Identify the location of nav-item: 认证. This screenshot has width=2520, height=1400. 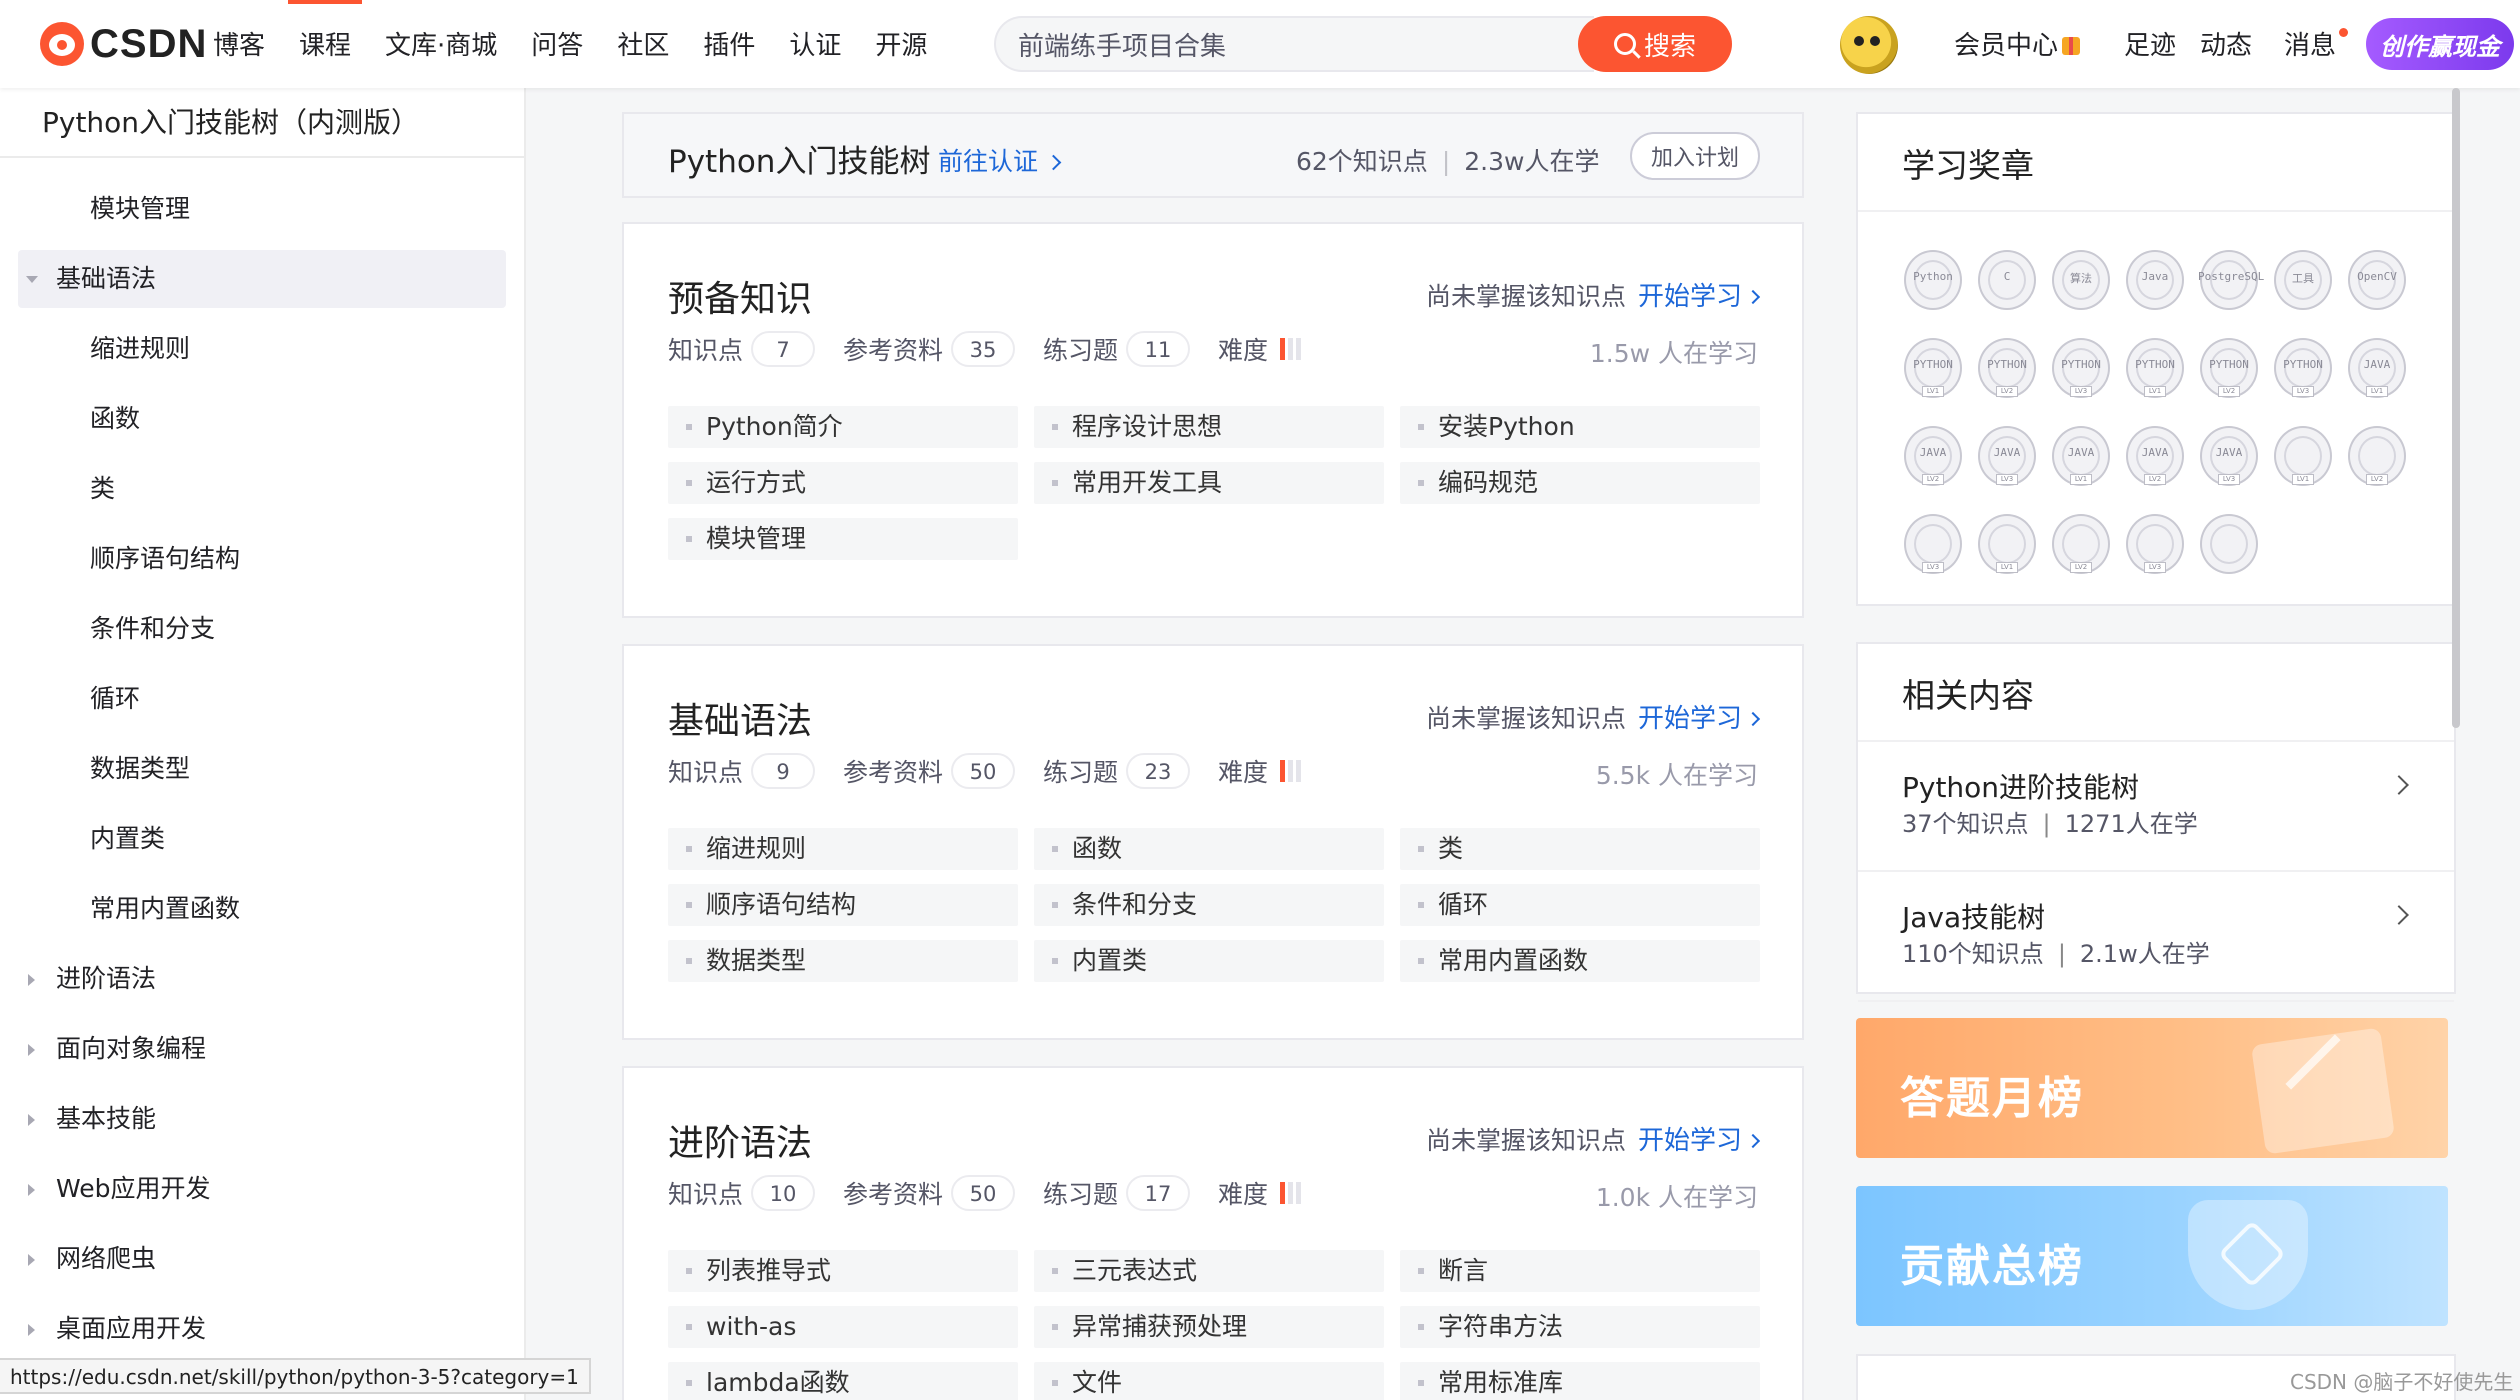
(815, 44).